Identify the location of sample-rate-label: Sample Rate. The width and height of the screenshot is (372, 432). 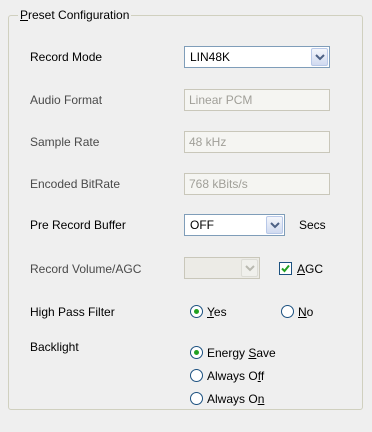
(65, 142).